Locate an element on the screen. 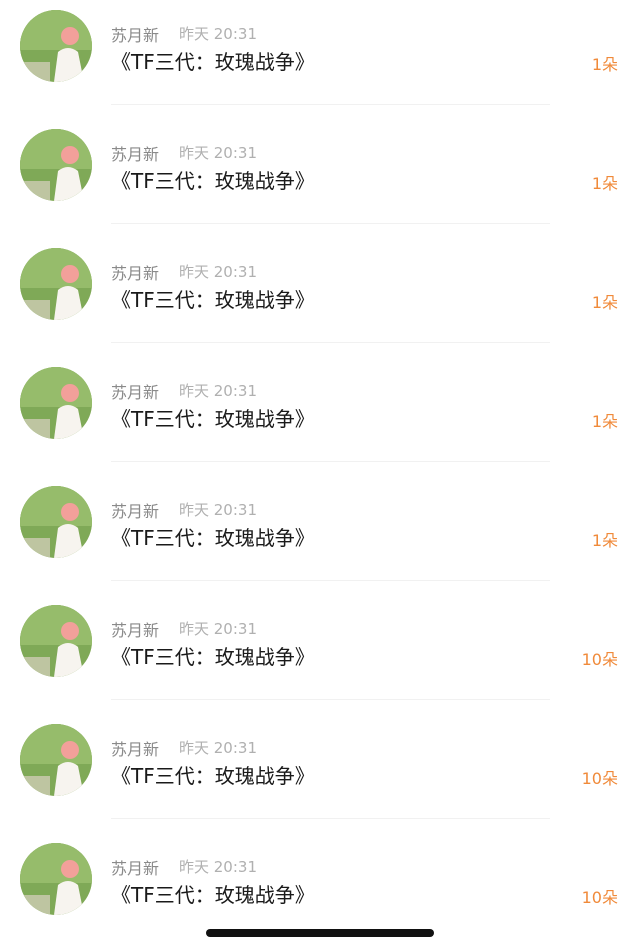 This screenshot has height=952, width=640. home-indicator is located at coordinates (320, 933).